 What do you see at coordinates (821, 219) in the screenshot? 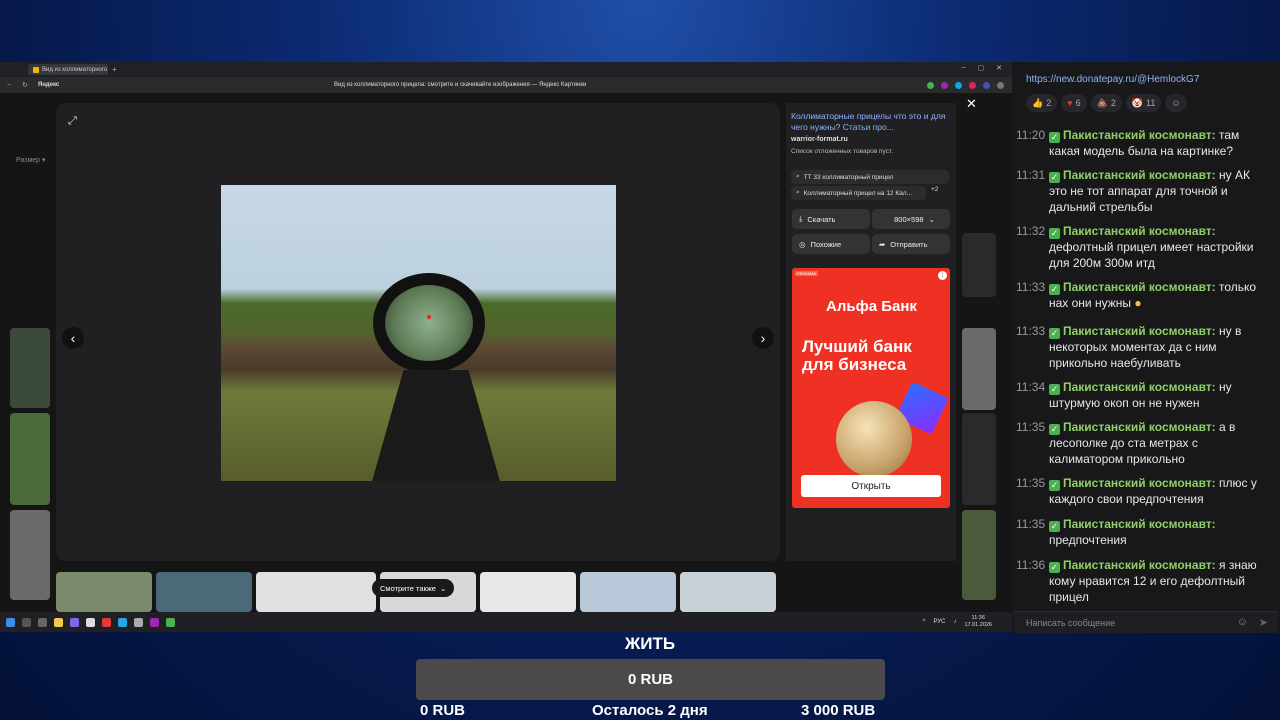
I see `download-label: Скачать` at bounding box center [821, 219].